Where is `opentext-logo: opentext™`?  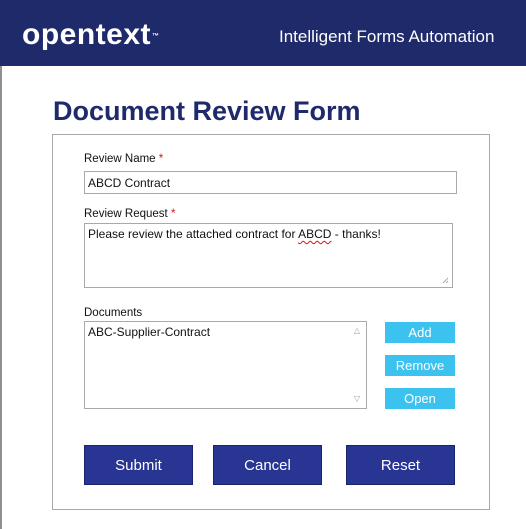
opentext-logo: opentext™ is located at coordinates (91, 35).